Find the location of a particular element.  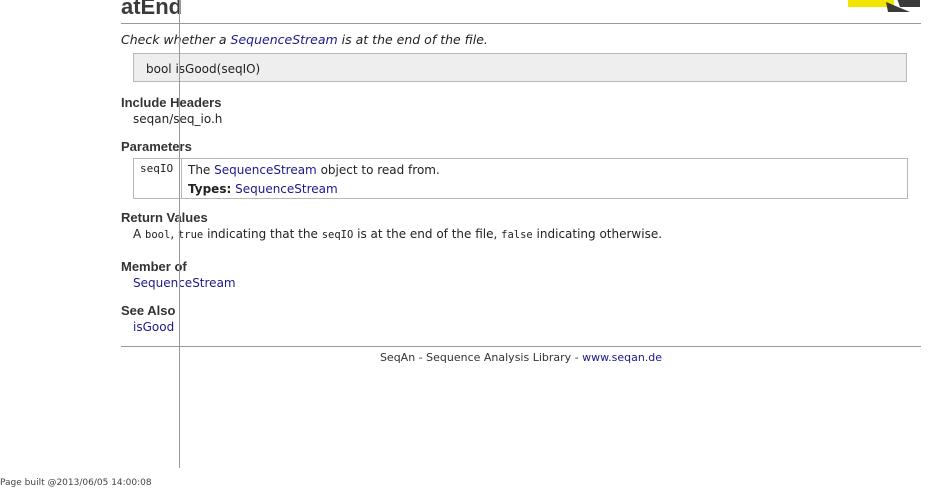

return-code-false: false is located at coordinates (517, 235).